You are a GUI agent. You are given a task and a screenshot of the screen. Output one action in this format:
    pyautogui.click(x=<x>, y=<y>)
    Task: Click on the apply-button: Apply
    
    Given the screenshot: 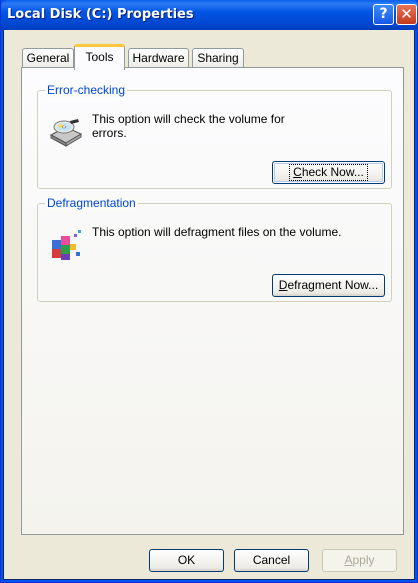 What is the action you would take?
    pyautogui.click(x=359, y=560)
    